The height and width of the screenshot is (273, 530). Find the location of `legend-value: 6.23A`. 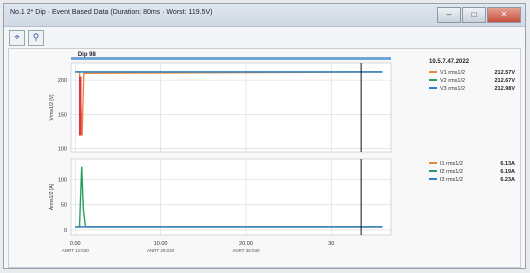

legend-value: 6.23A is located at coordinates (507, 180).